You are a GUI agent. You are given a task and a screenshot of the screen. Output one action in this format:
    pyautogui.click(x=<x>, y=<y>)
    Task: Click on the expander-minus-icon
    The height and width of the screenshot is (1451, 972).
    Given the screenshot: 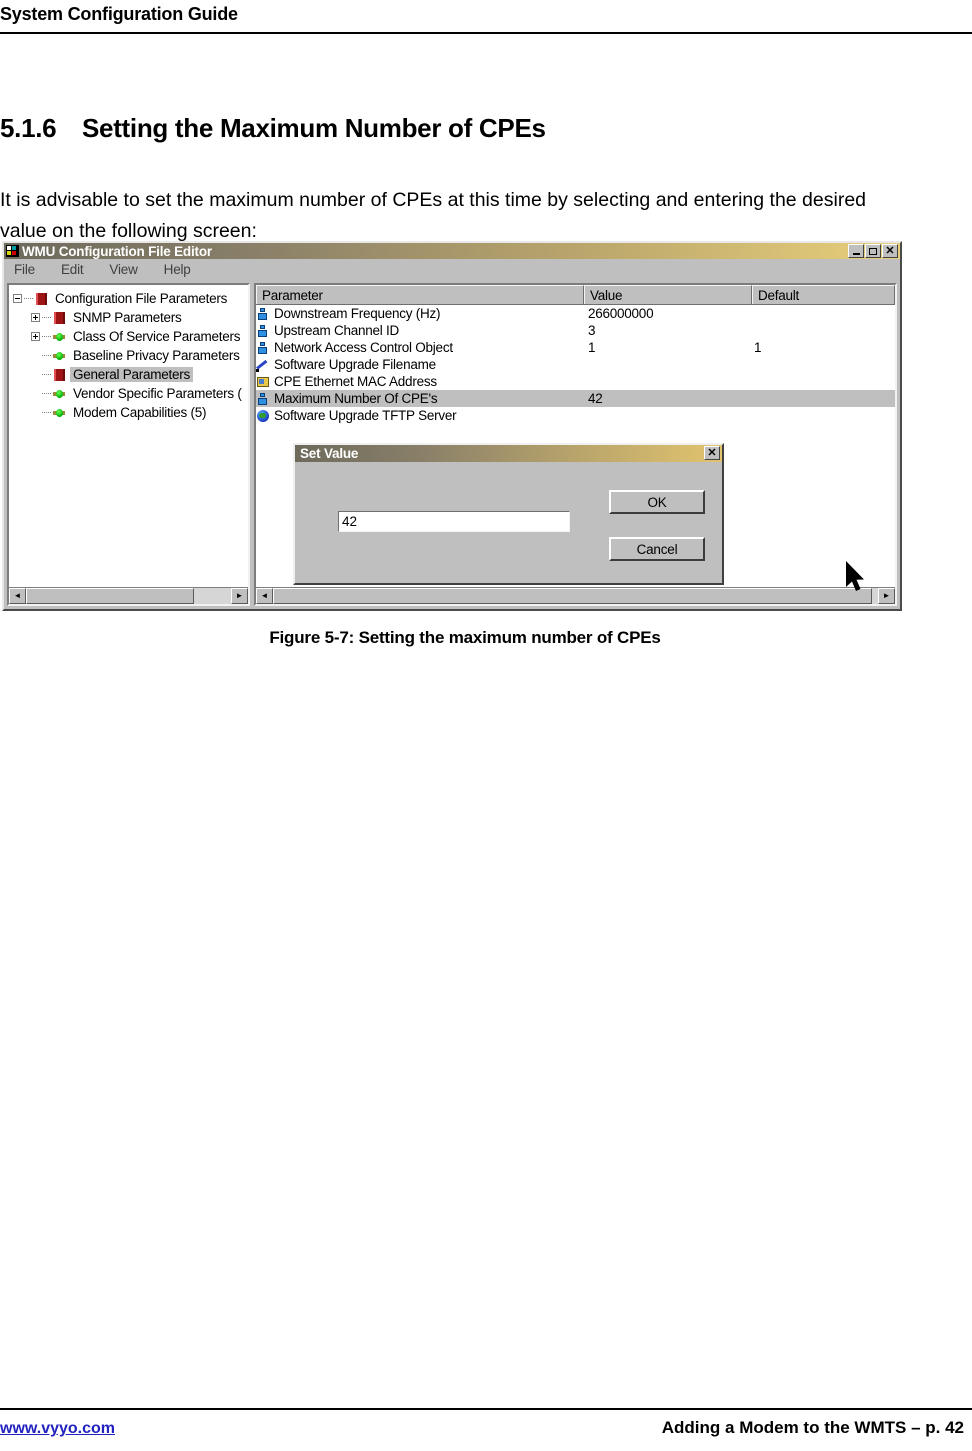 What is the action you would take?
    pyautogui.click(x=17, y=298)
    